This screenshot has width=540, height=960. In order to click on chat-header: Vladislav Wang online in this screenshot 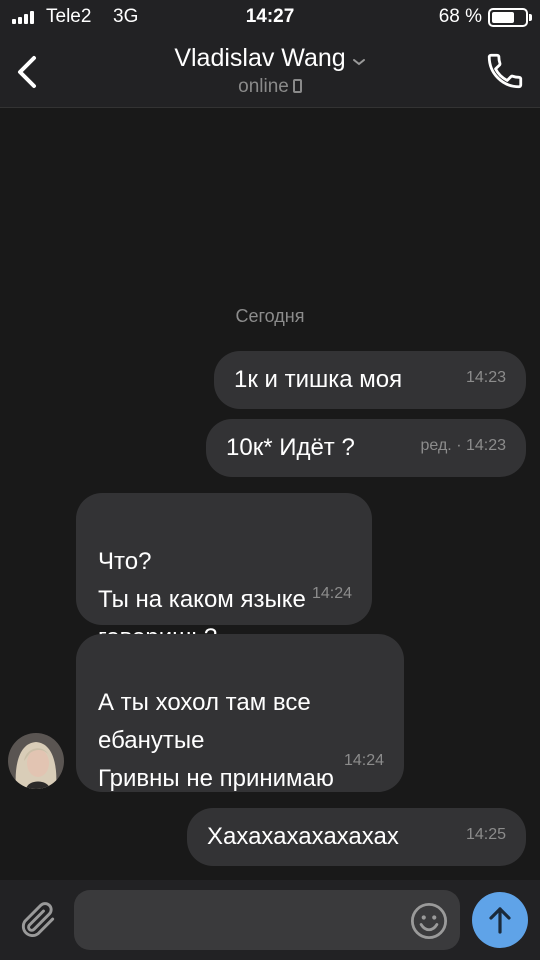, I will do `click(270, 72)`.